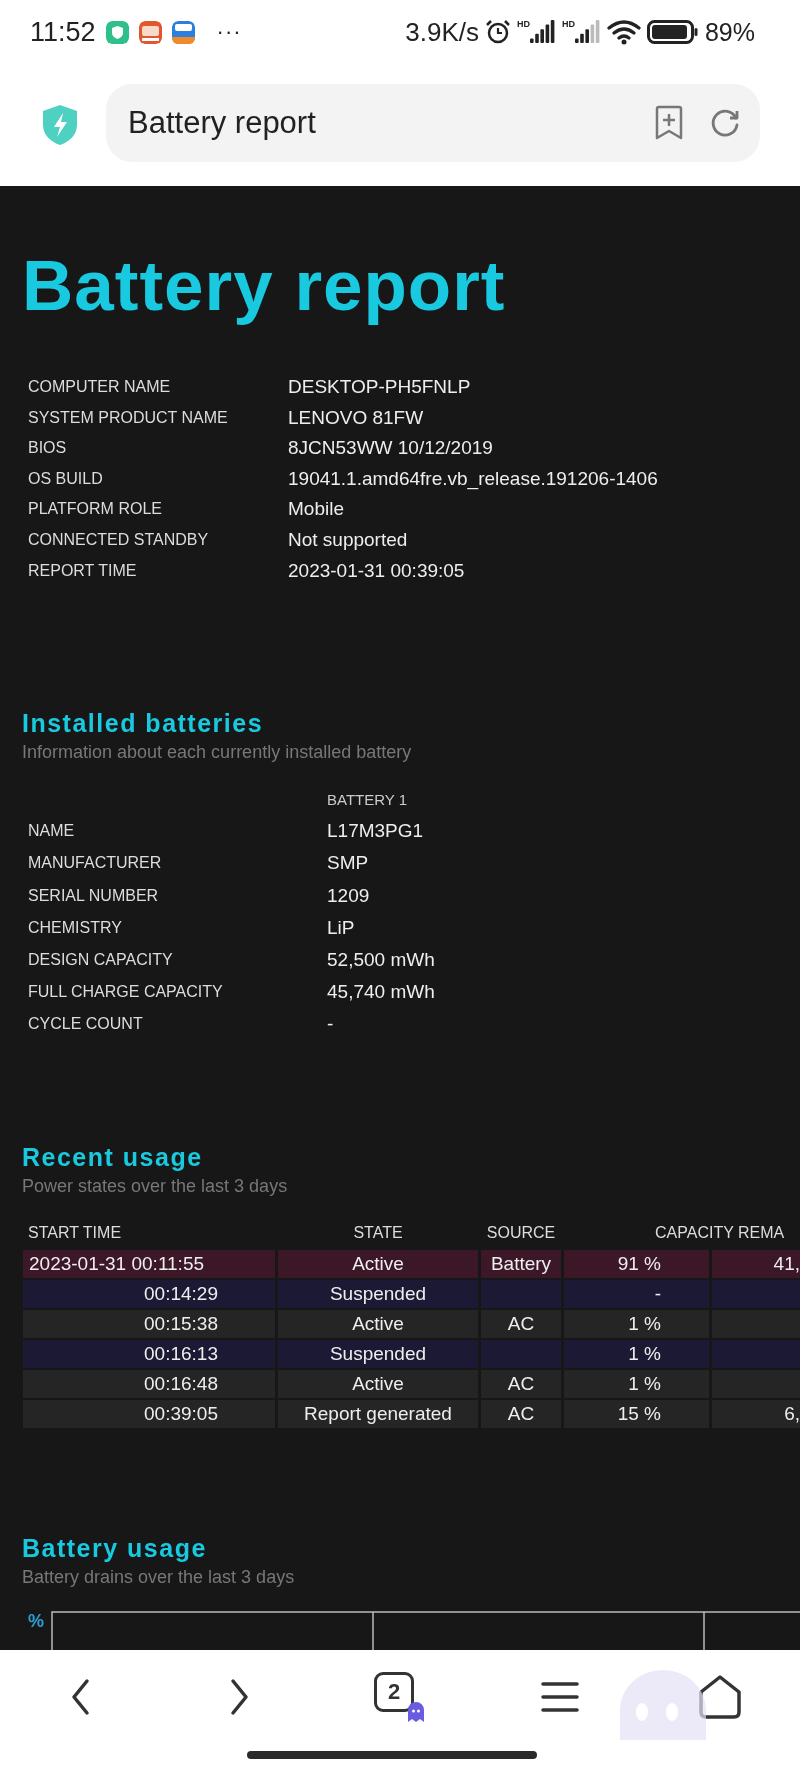  I want to click on table-cell: 91 %, so click(636, 1263).